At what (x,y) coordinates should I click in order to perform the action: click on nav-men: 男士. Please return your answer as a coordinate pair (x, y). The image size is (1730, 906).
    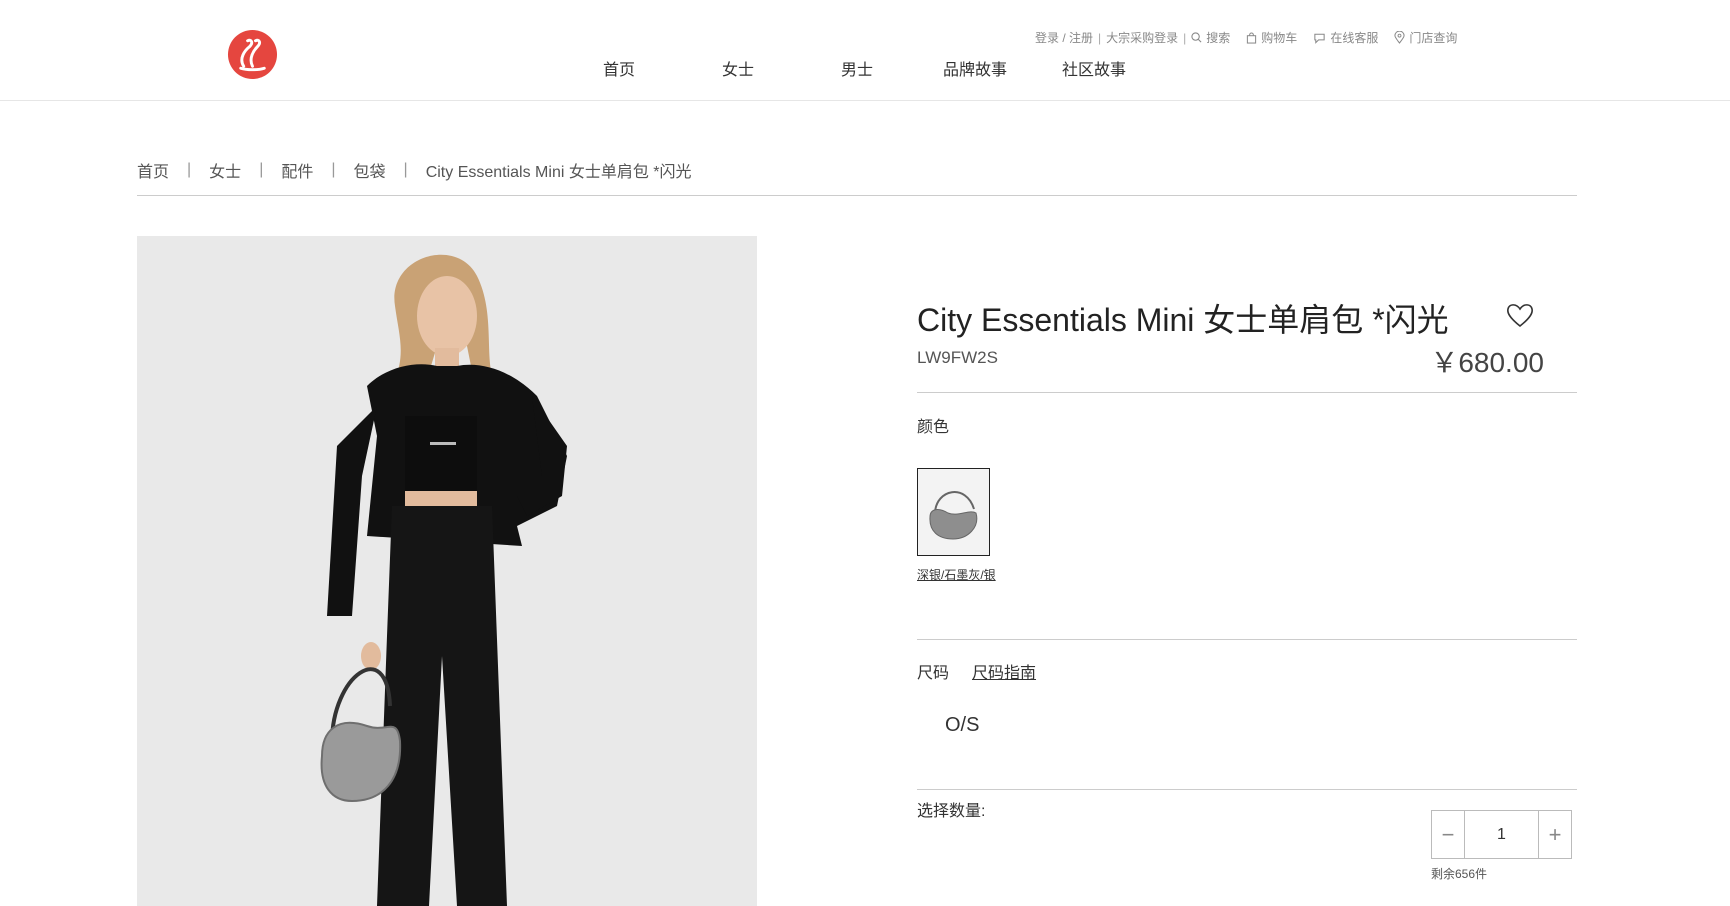
    Looking at the image, I should click on (857, 68).